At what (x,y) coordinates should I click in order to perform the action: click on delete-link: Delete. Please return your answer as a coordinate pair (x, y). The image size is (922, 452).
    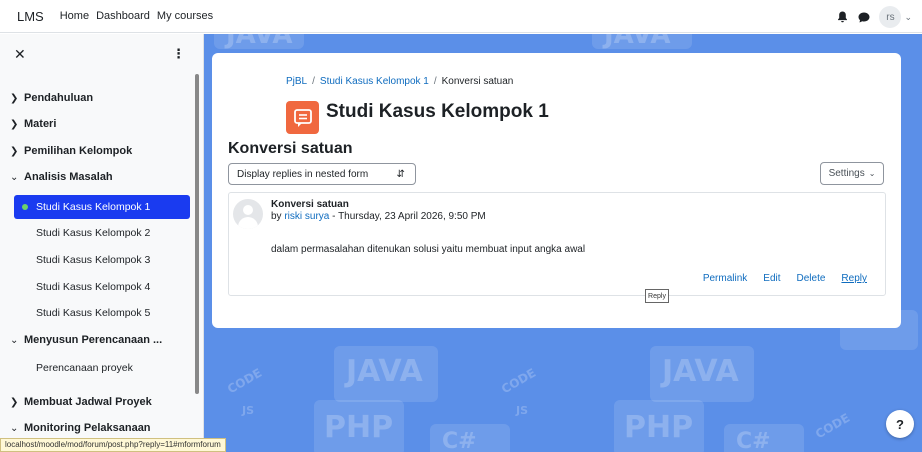
    Looking at the image, I should click on (811, 278).